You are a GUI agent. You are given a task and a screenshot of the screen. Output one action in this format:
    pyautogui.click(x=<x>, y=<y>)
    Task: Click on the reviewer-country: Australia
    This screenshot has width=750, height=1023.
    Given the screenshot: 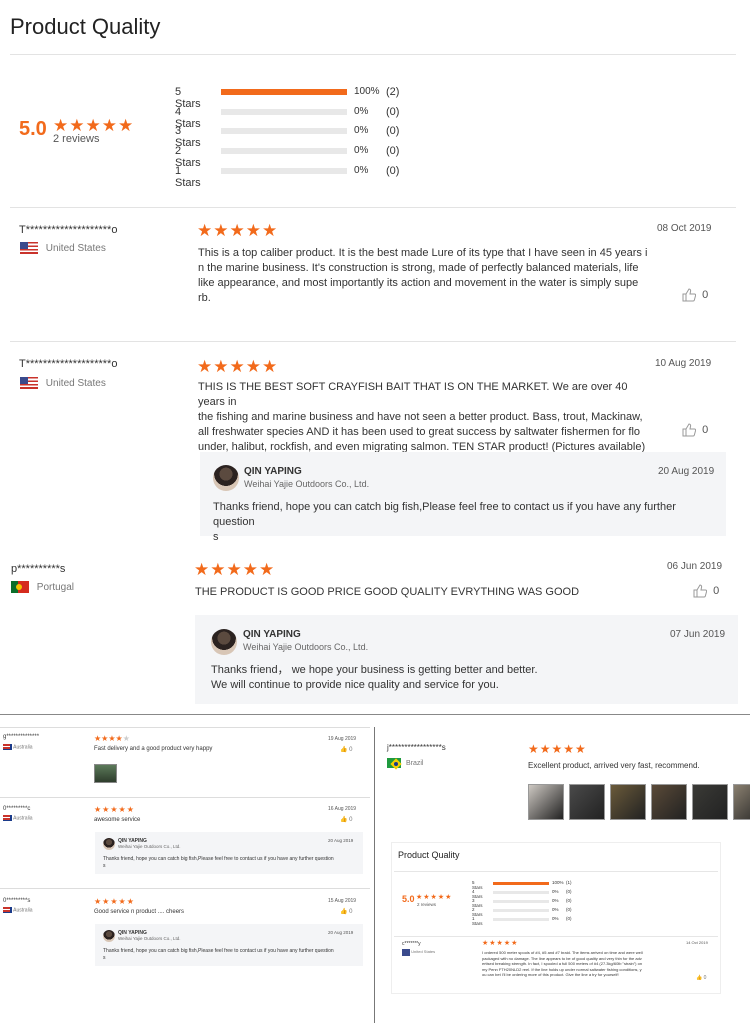 What is the action you would take?
    pyautogui.click(x=23, y=910)
    